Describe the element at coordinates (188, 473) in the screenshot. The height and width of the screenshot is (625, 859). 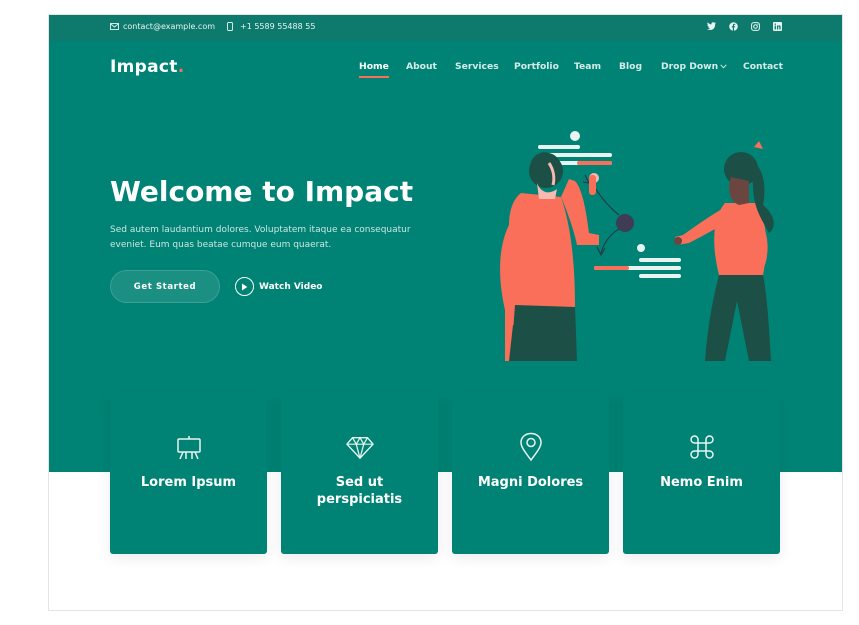
I see `card-lorem-ipsum: Lorem Ipsum` at that location.